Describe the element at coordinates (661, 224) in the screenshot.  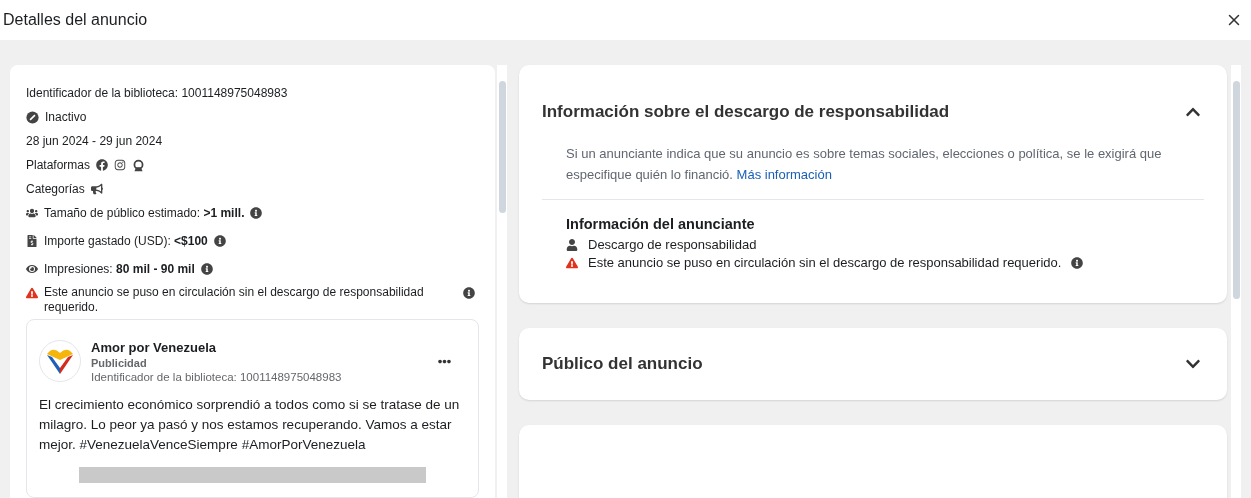
I see `advertiser-heading: Información del anunciante` at that location.